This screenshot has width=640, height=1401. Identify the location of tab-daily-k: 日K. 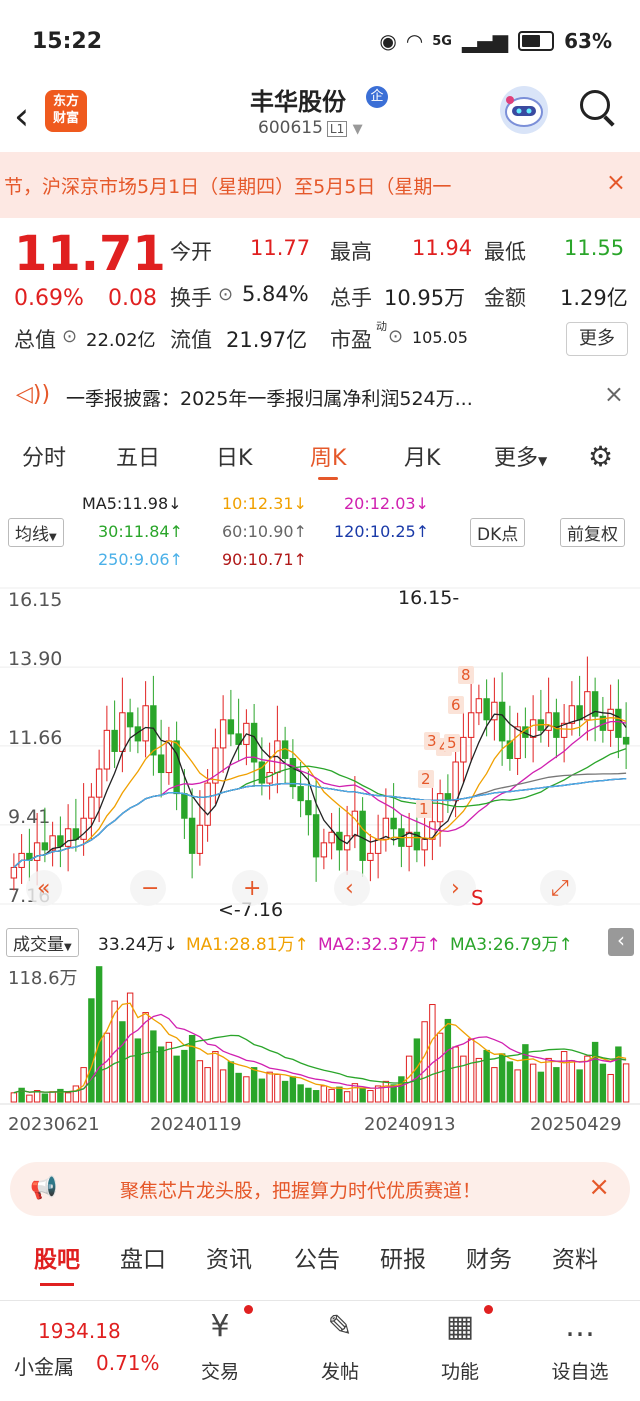
(234, 456).